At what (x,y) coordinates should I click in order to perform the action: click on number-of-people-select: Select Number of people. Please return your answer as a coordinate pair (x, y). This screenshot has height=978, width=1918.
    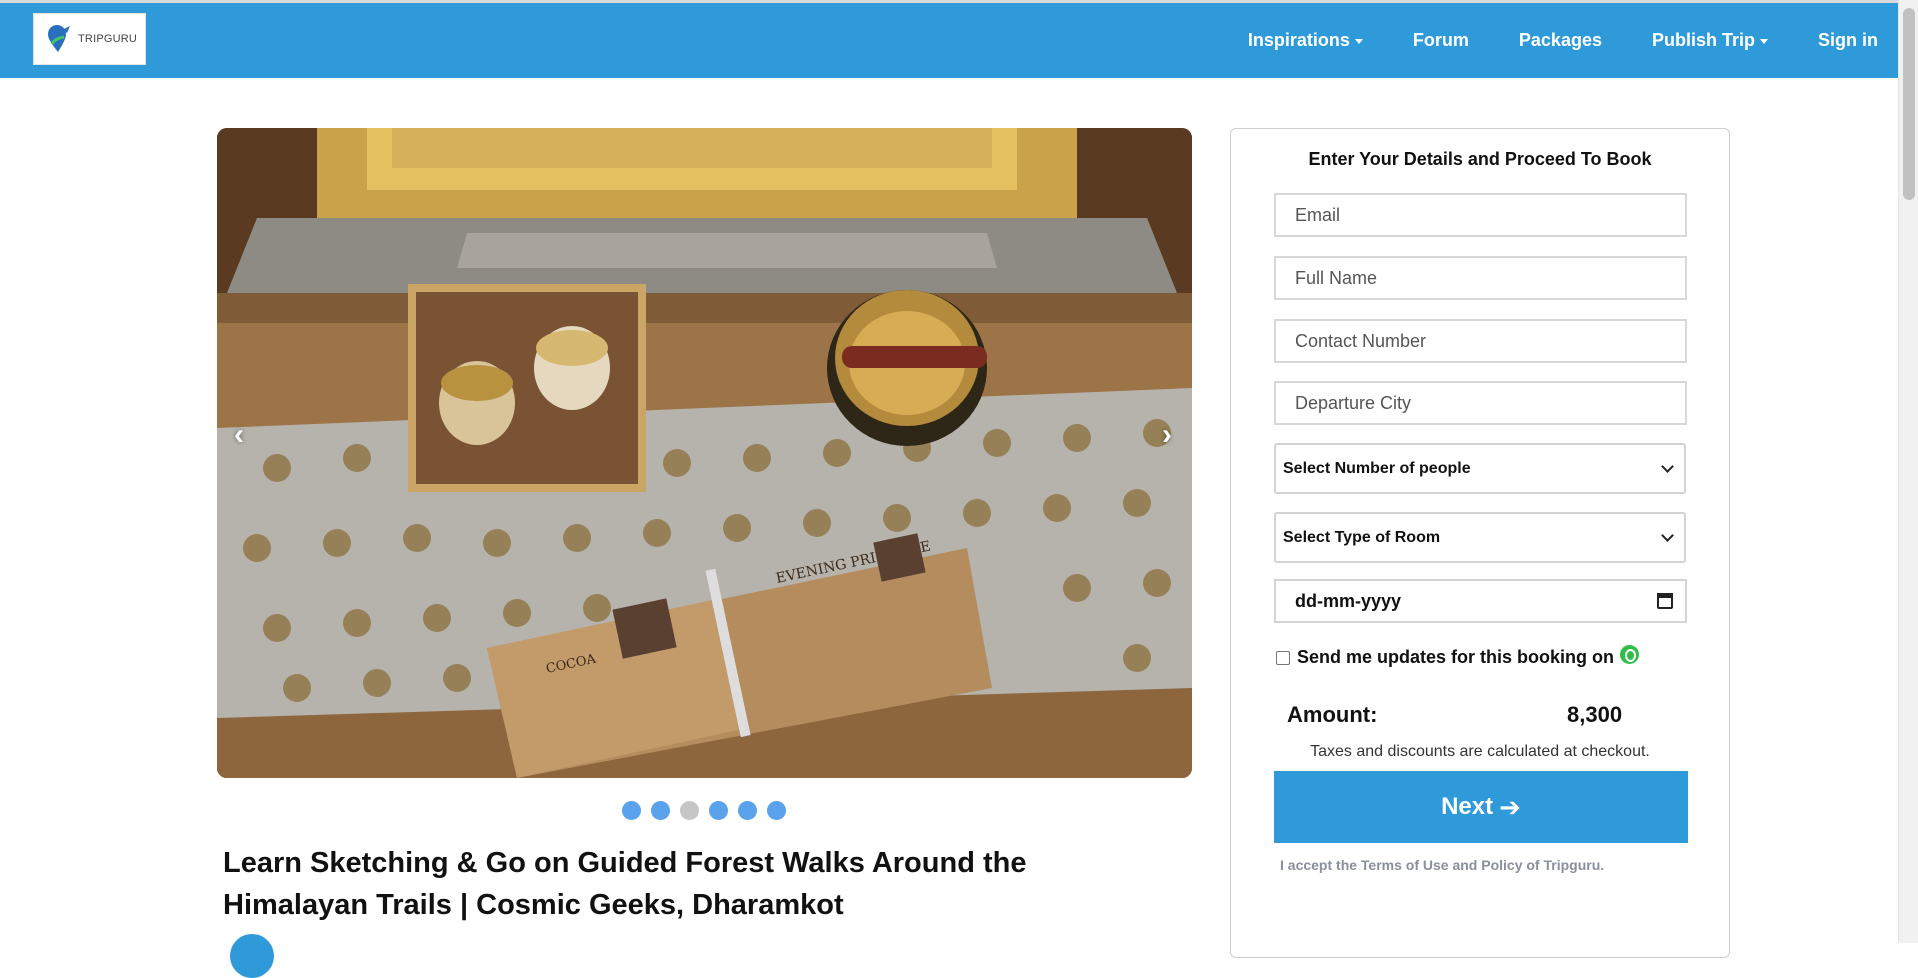
    Looking at the image, I should click on (1480, 468).